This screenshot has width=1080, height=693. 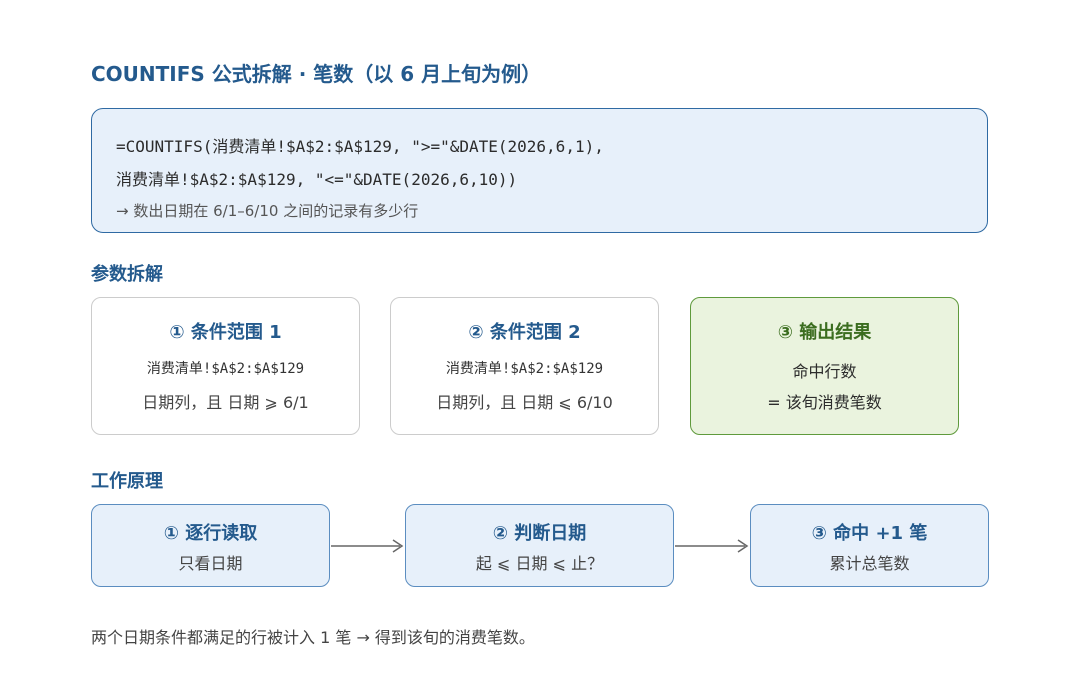 What do you see at coordinates (824, 371) in the screenshot?
I see `param-card-result: 命中行数` at bounding box center [824, 371].